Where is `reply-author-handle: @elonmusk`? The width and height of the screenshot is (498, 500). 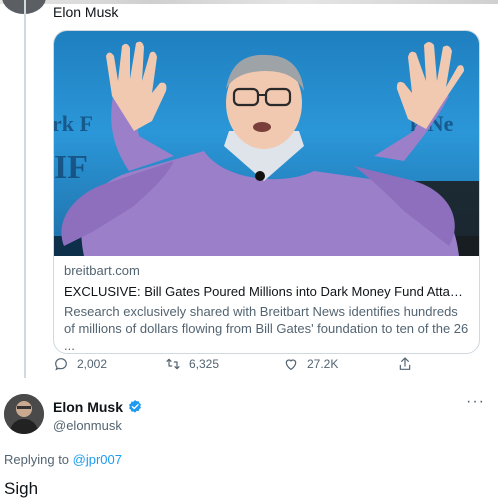
reply-author-handle: @elonmusk is located at coordinates (87, 425).